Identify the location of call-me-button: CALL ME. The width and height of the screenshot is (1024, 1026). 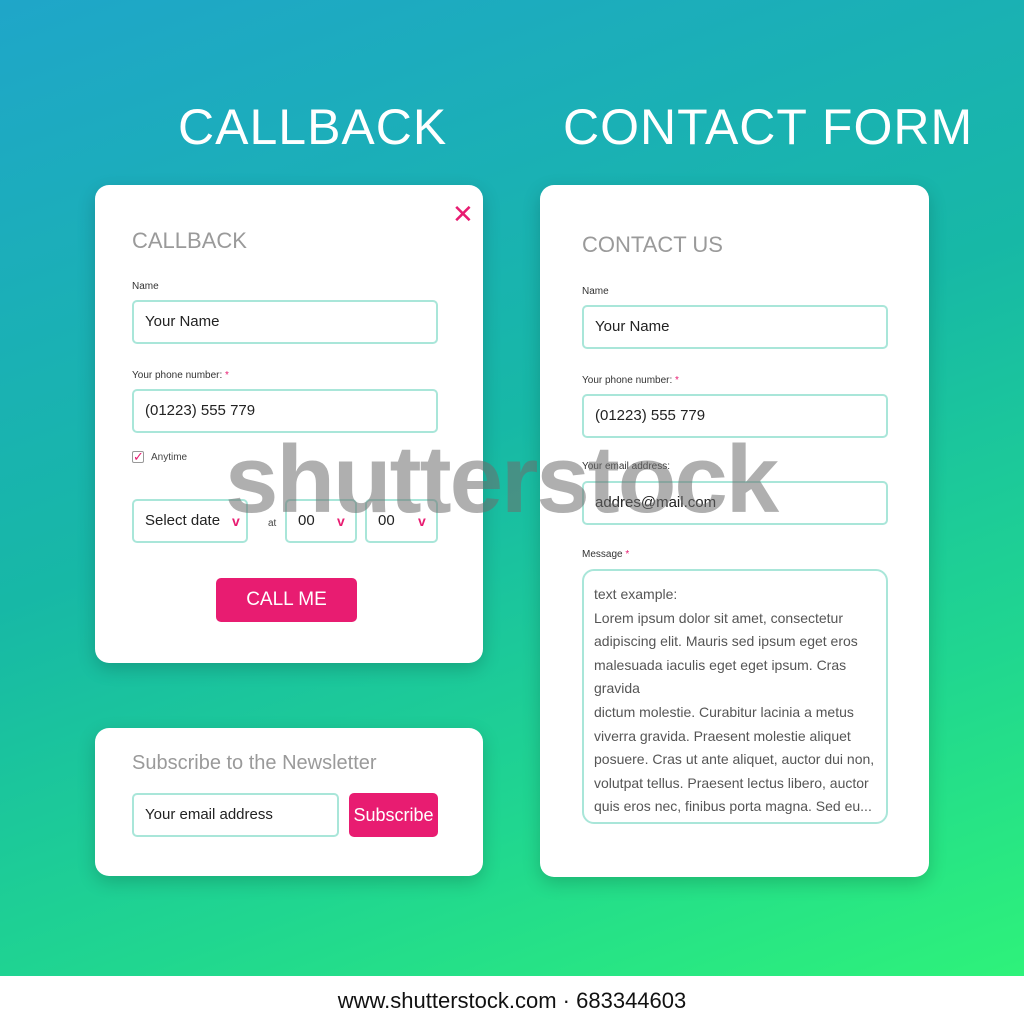
(286, 600).